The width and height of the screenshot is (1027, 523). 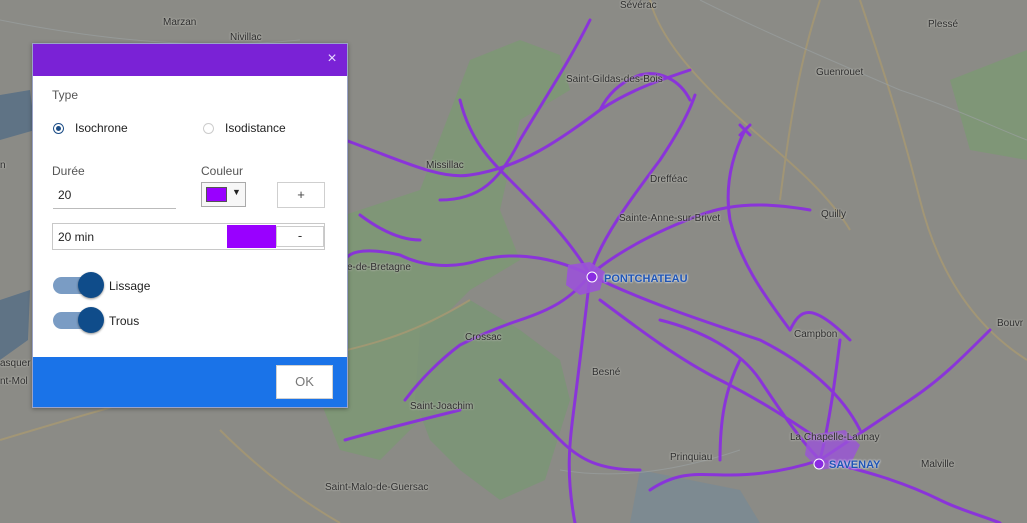 What do you see at coordinates (646, 279) in the screenshot?
I see `city-label-pontchateau: PONTCHATEAU` at bounding box center [646, 279].